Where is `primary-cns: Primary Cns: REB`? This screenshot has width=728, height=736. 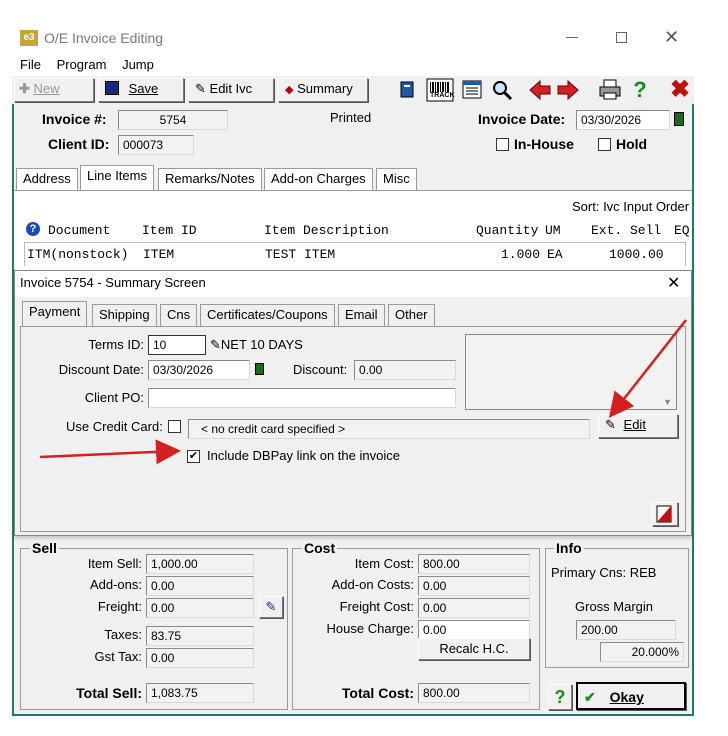
primary-cns: Primary Cns: REB is located at coordinates (604, 572).